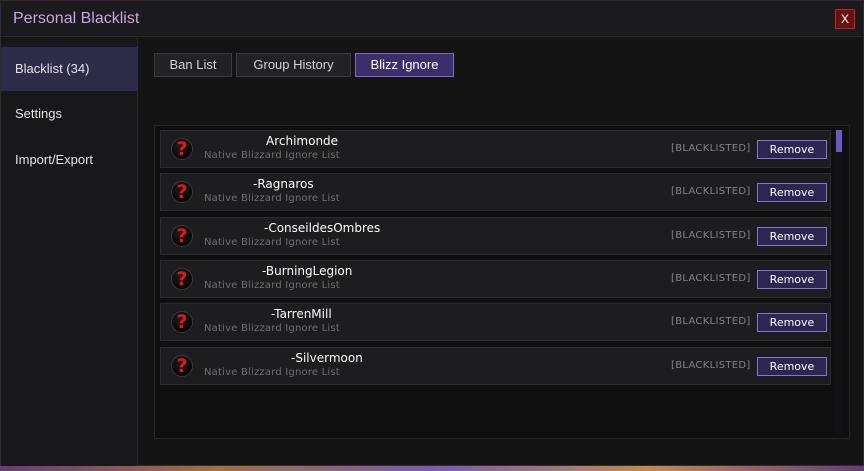  I want to click on tab-group-history: Group History, so click(293, 65).